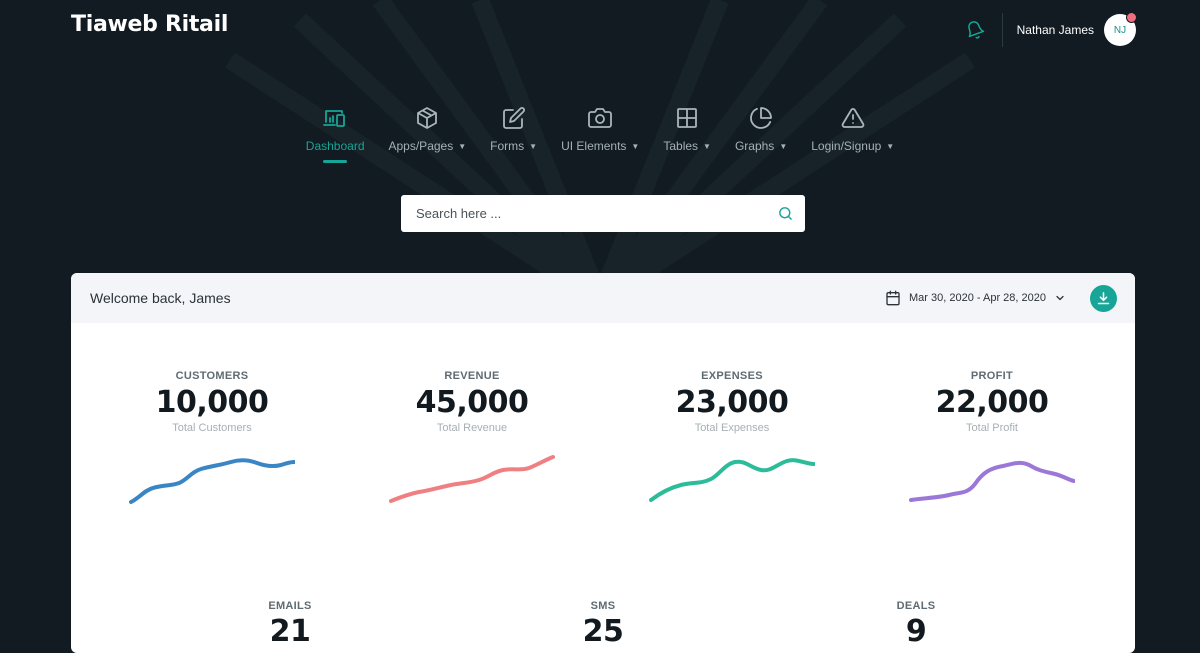  What do you see at coordinates (1131, 17) in the screenshot?
I see `notification-dot` at bounding box center [1131, 17].